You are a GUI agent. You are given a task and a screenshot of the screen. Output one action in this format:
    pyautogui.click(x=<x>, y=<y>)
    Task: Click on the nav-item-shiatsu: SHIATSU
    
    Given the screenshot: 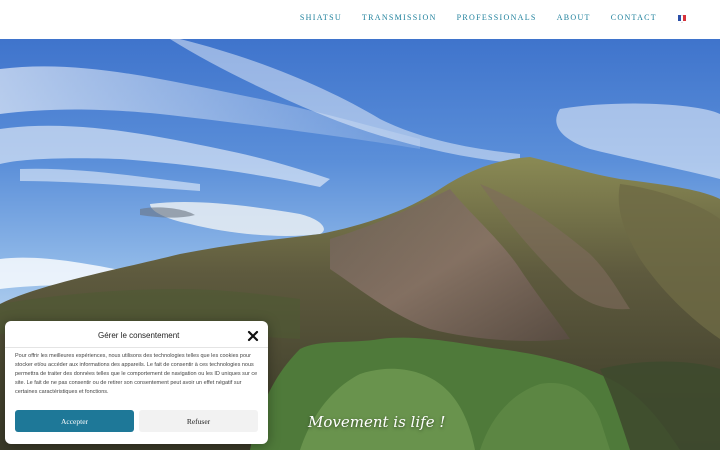 What is the action you would take?
    pyautogui.click(x=321, y=18)
    